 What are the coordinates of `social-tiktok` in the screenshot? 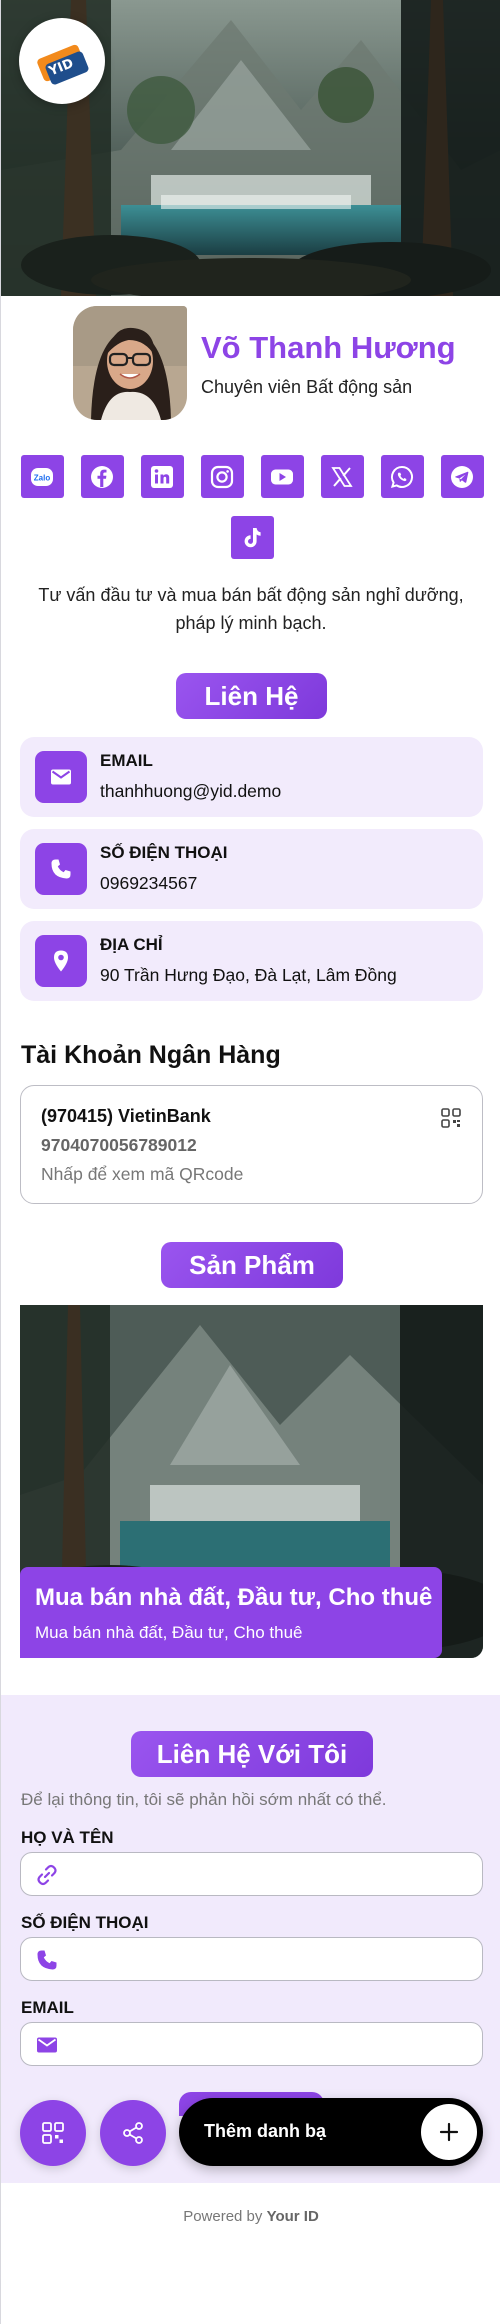 It's located at (252, 537).